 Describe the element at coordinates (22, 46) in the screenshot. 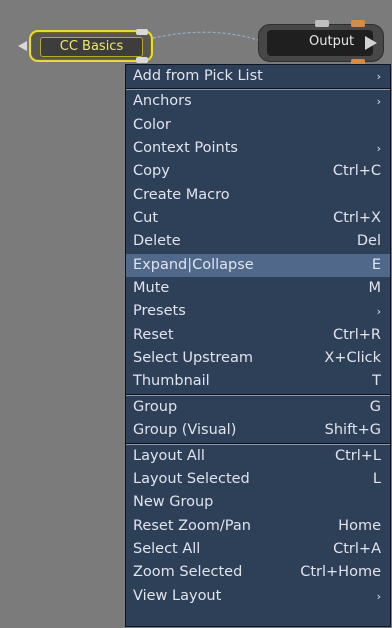

I see `input-arrow-icon` at that location.